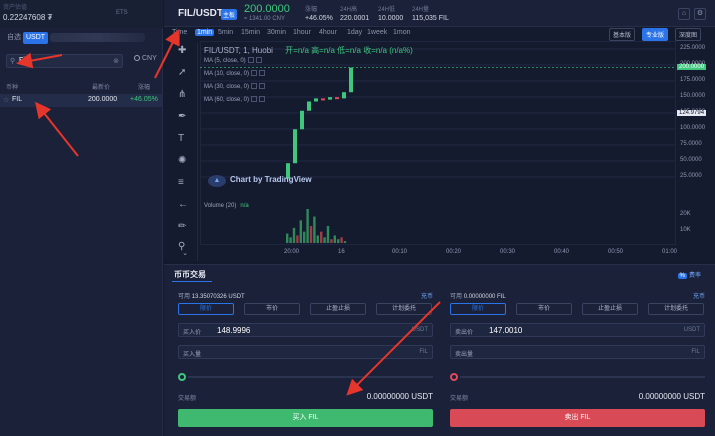  Describe the element at coordinates (137, 58) in the screenshot. I see `radio-icon` at that location.